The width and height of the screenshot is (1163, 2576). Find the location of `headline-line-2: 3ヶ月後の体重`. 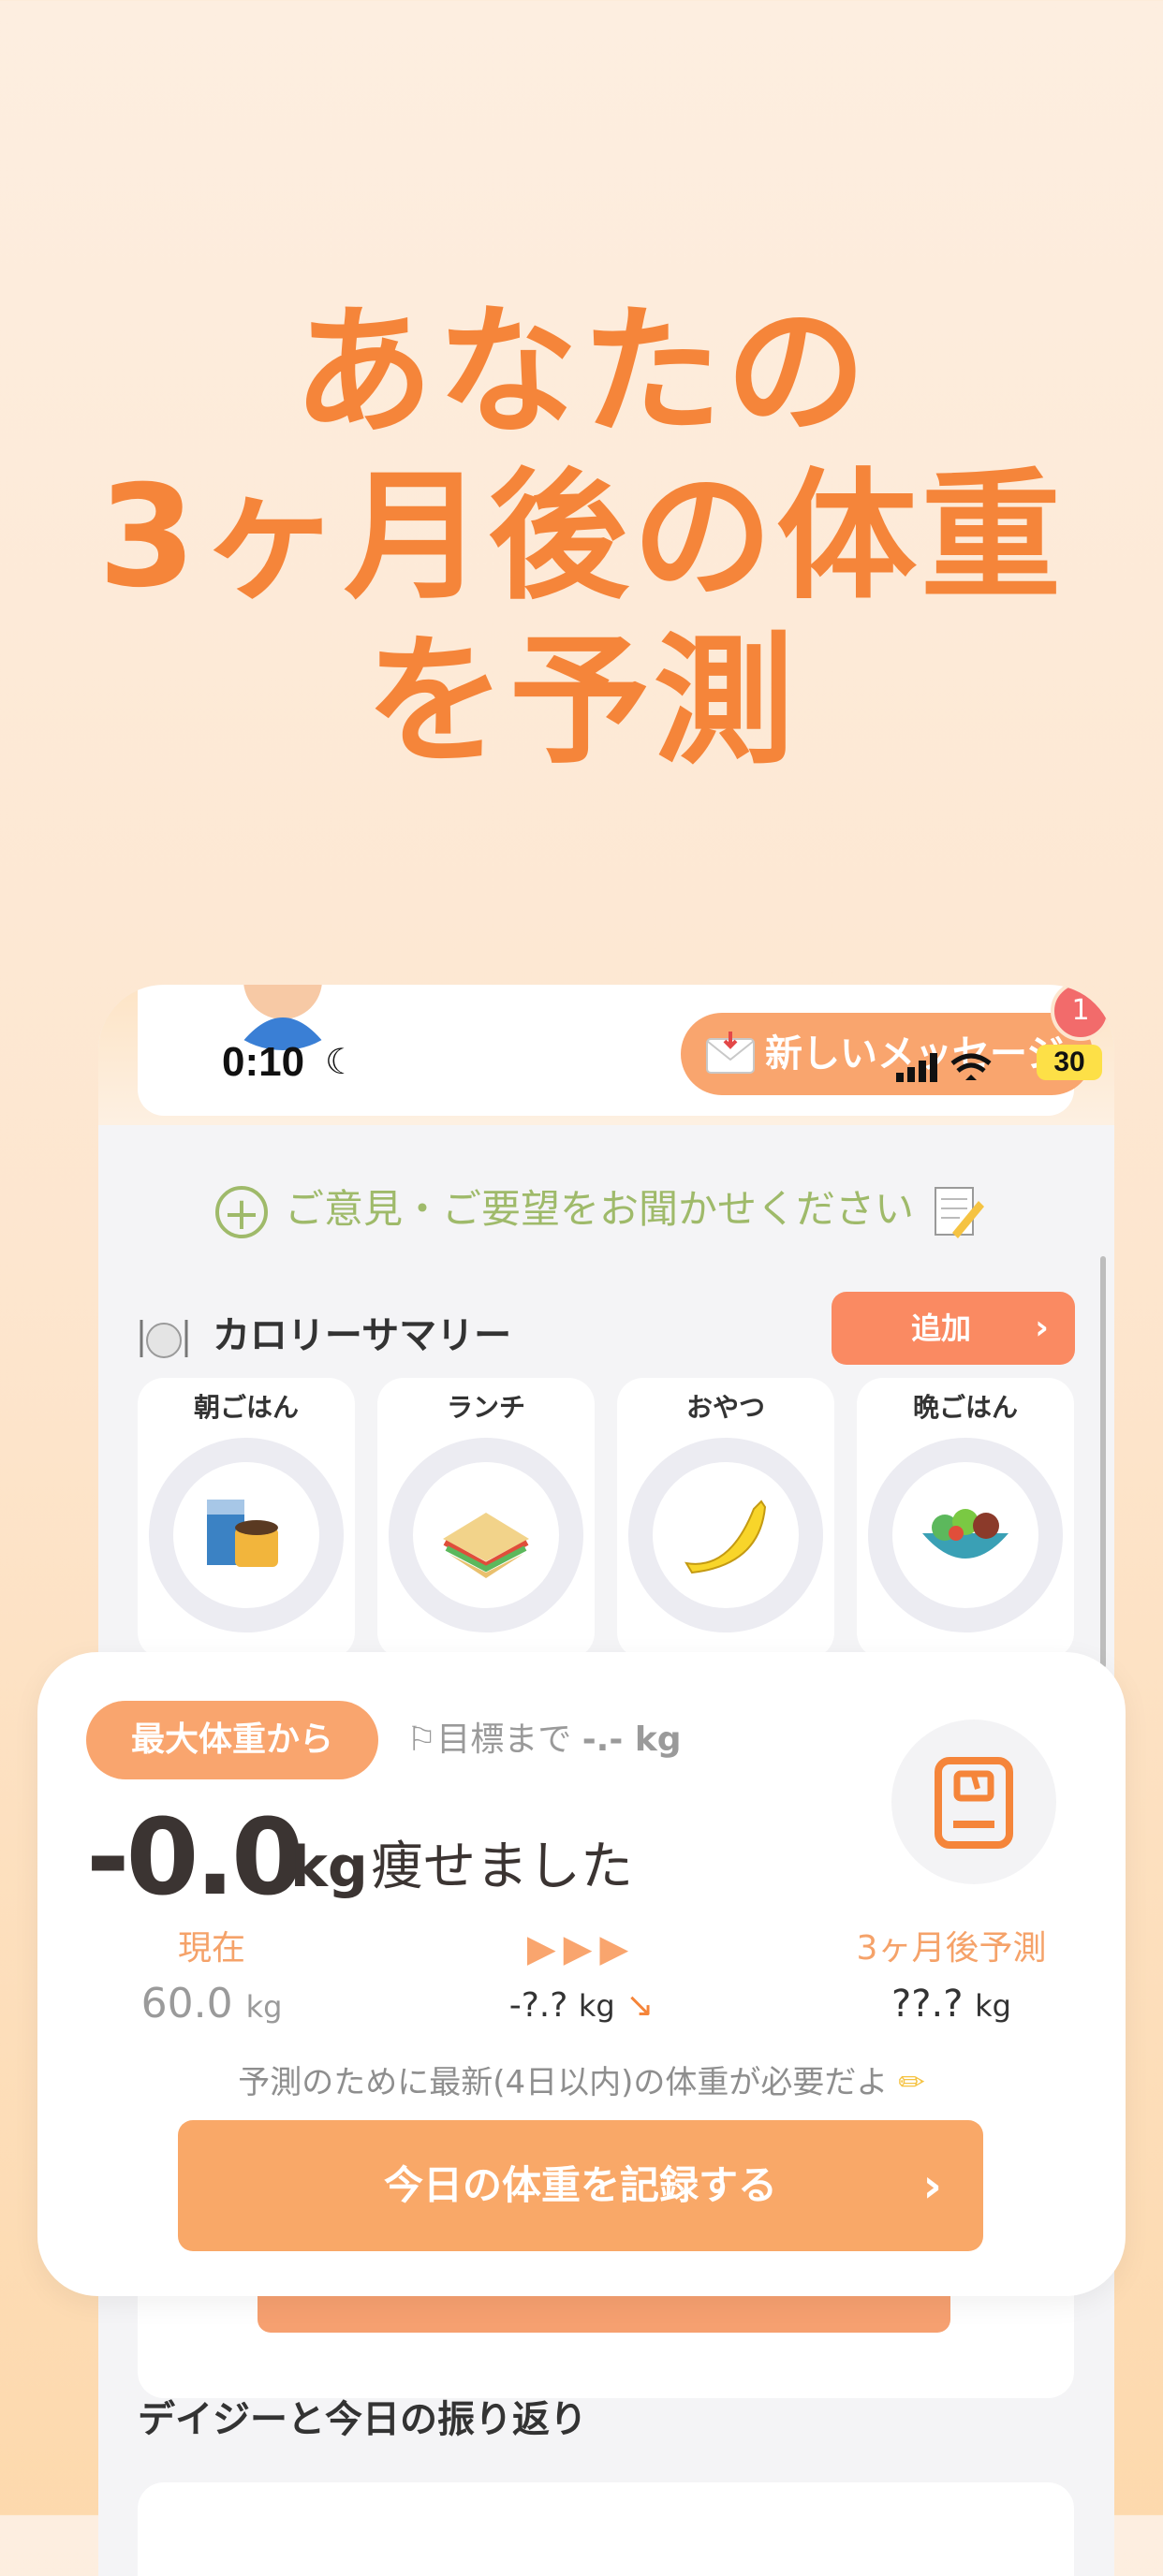

headline-line-2: 3ヶ月後の体重 is located at coordinates (581, 537).